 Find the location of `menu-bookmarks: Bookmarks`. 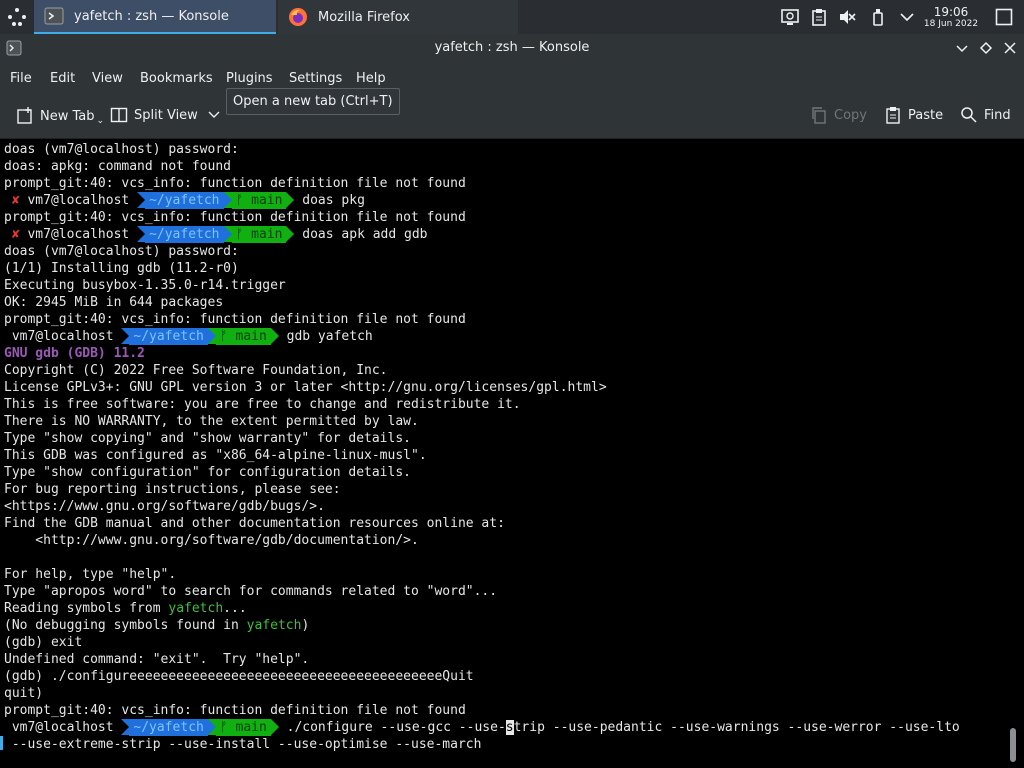

menu-bookmarks: Bookmarks is located at coordinates (176, 78).